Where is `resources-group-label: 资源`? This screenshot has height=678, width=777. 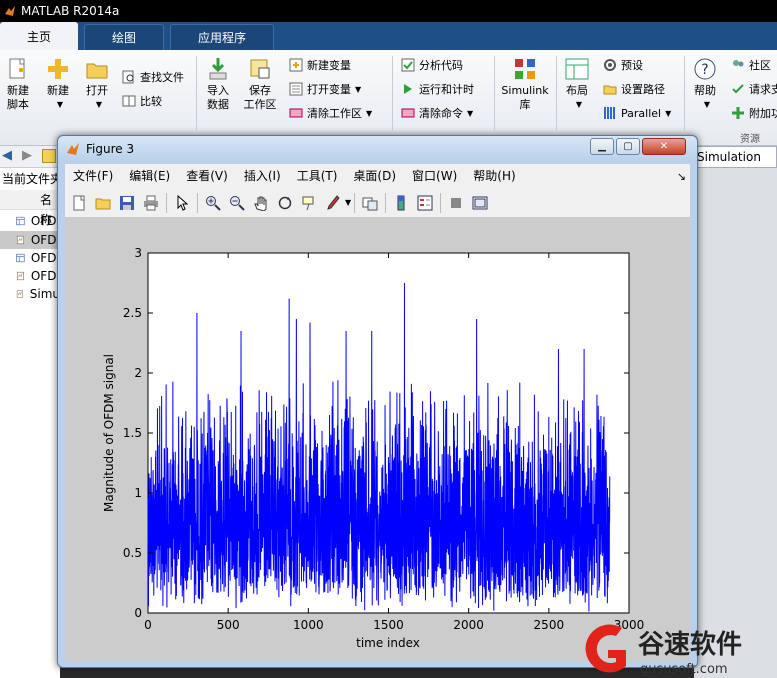 resources-group-label: 资源 is located at coordinates (750, 139).